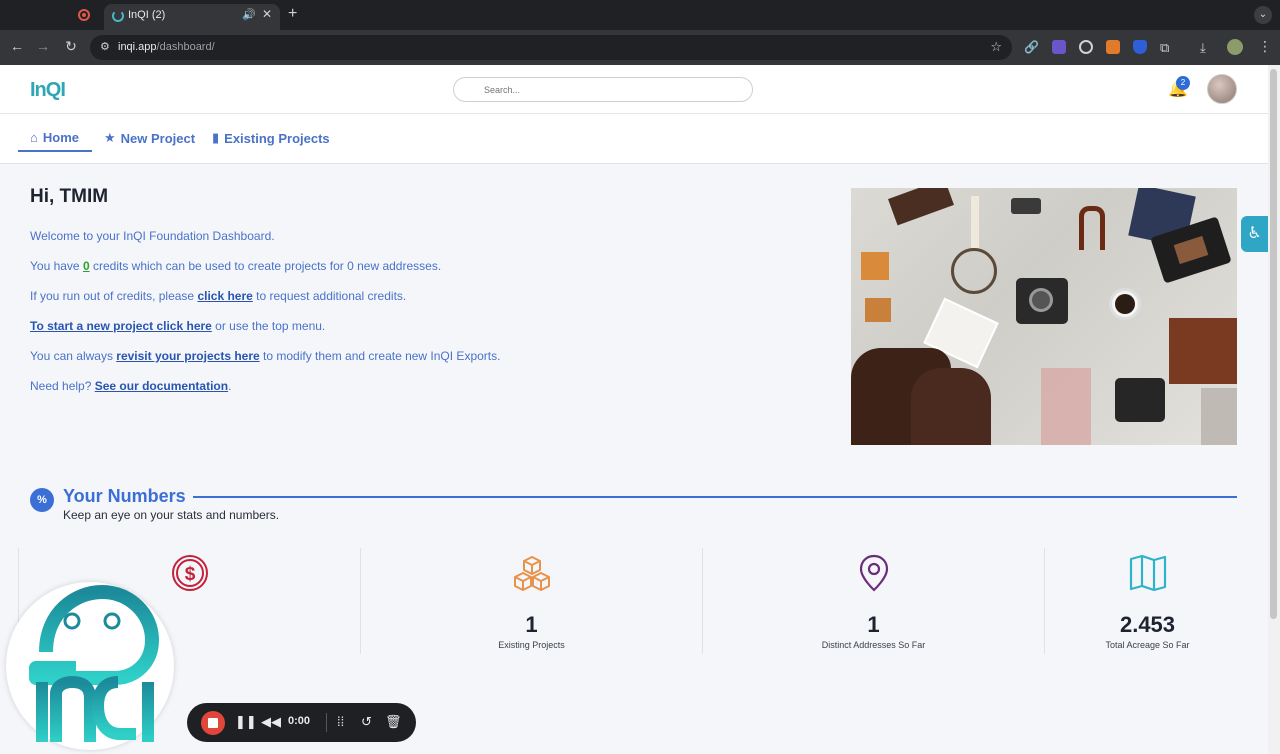 The height and width of the screenshot is (754, 1280). What do you see at coordinates (271, 722) in the screenshot?
I see `rewind-icon: ◀◀` at bounding box center [271, 722].